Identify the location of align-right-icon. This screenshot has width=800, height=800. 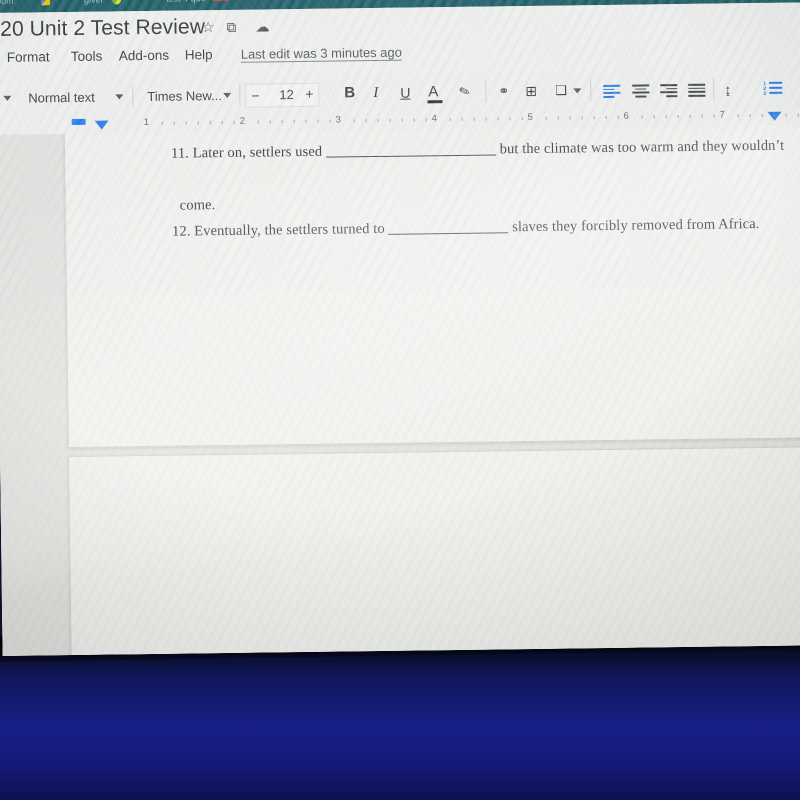
(669, 90).